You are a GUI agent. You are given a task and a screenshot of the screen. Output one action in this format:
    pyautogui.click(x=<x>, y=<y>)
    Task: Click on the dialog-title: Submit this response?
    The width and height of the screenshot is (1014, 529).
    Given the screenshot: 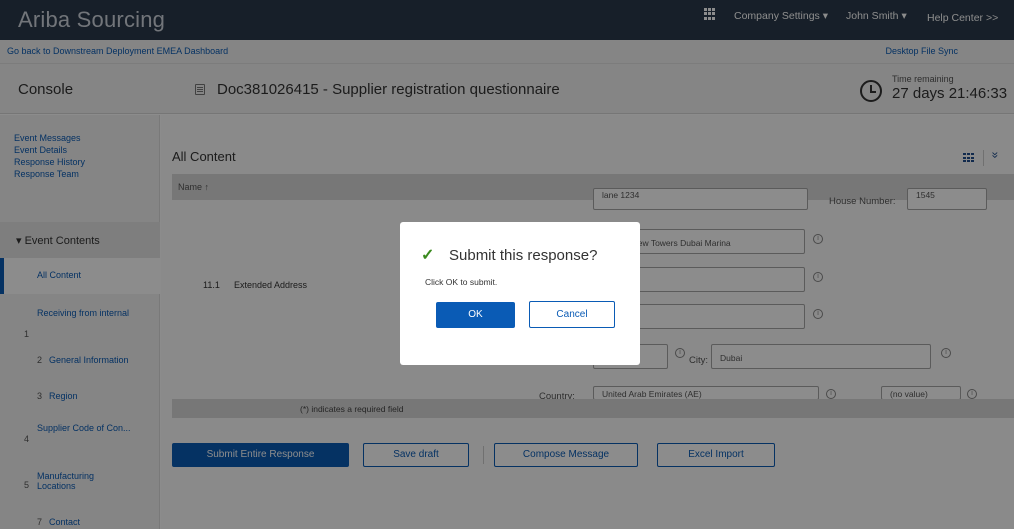 What is the action you would take?
    pyautogui.click(x=523, y=255)
    